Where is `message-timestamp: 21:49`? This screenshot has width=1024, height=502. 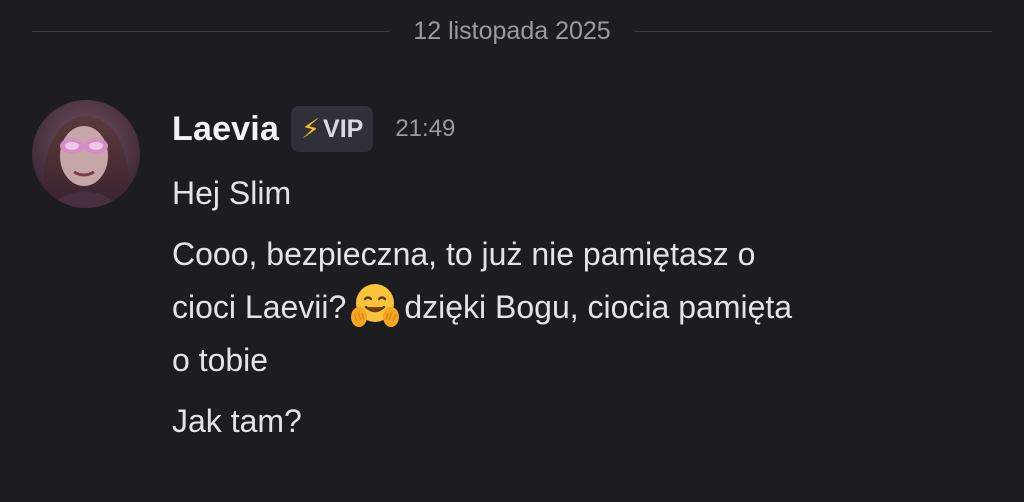
message-timestamp: 21:49 is located at coordinates (425, 129).